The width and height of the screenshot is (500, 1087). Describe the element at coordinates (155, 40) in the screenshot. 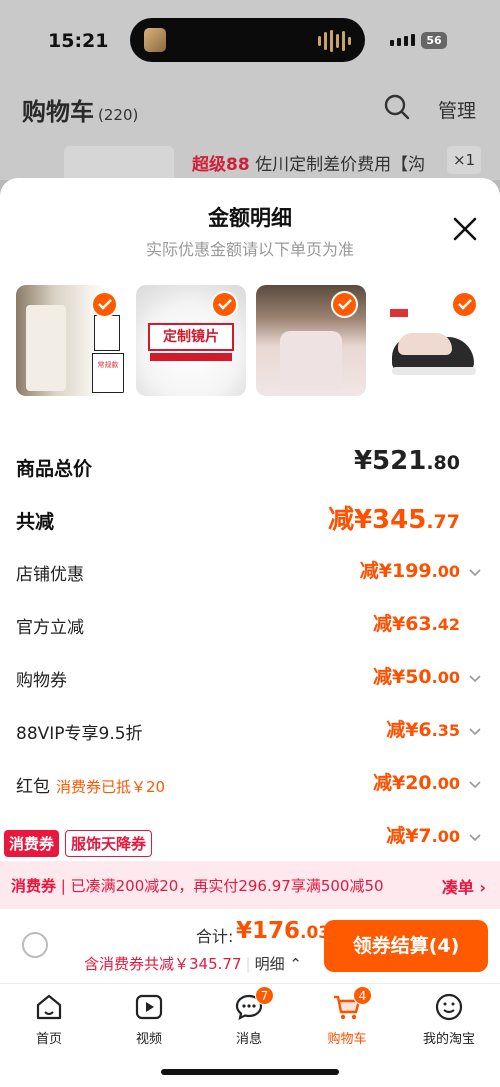

I see `now-playing-artwork` at that location.